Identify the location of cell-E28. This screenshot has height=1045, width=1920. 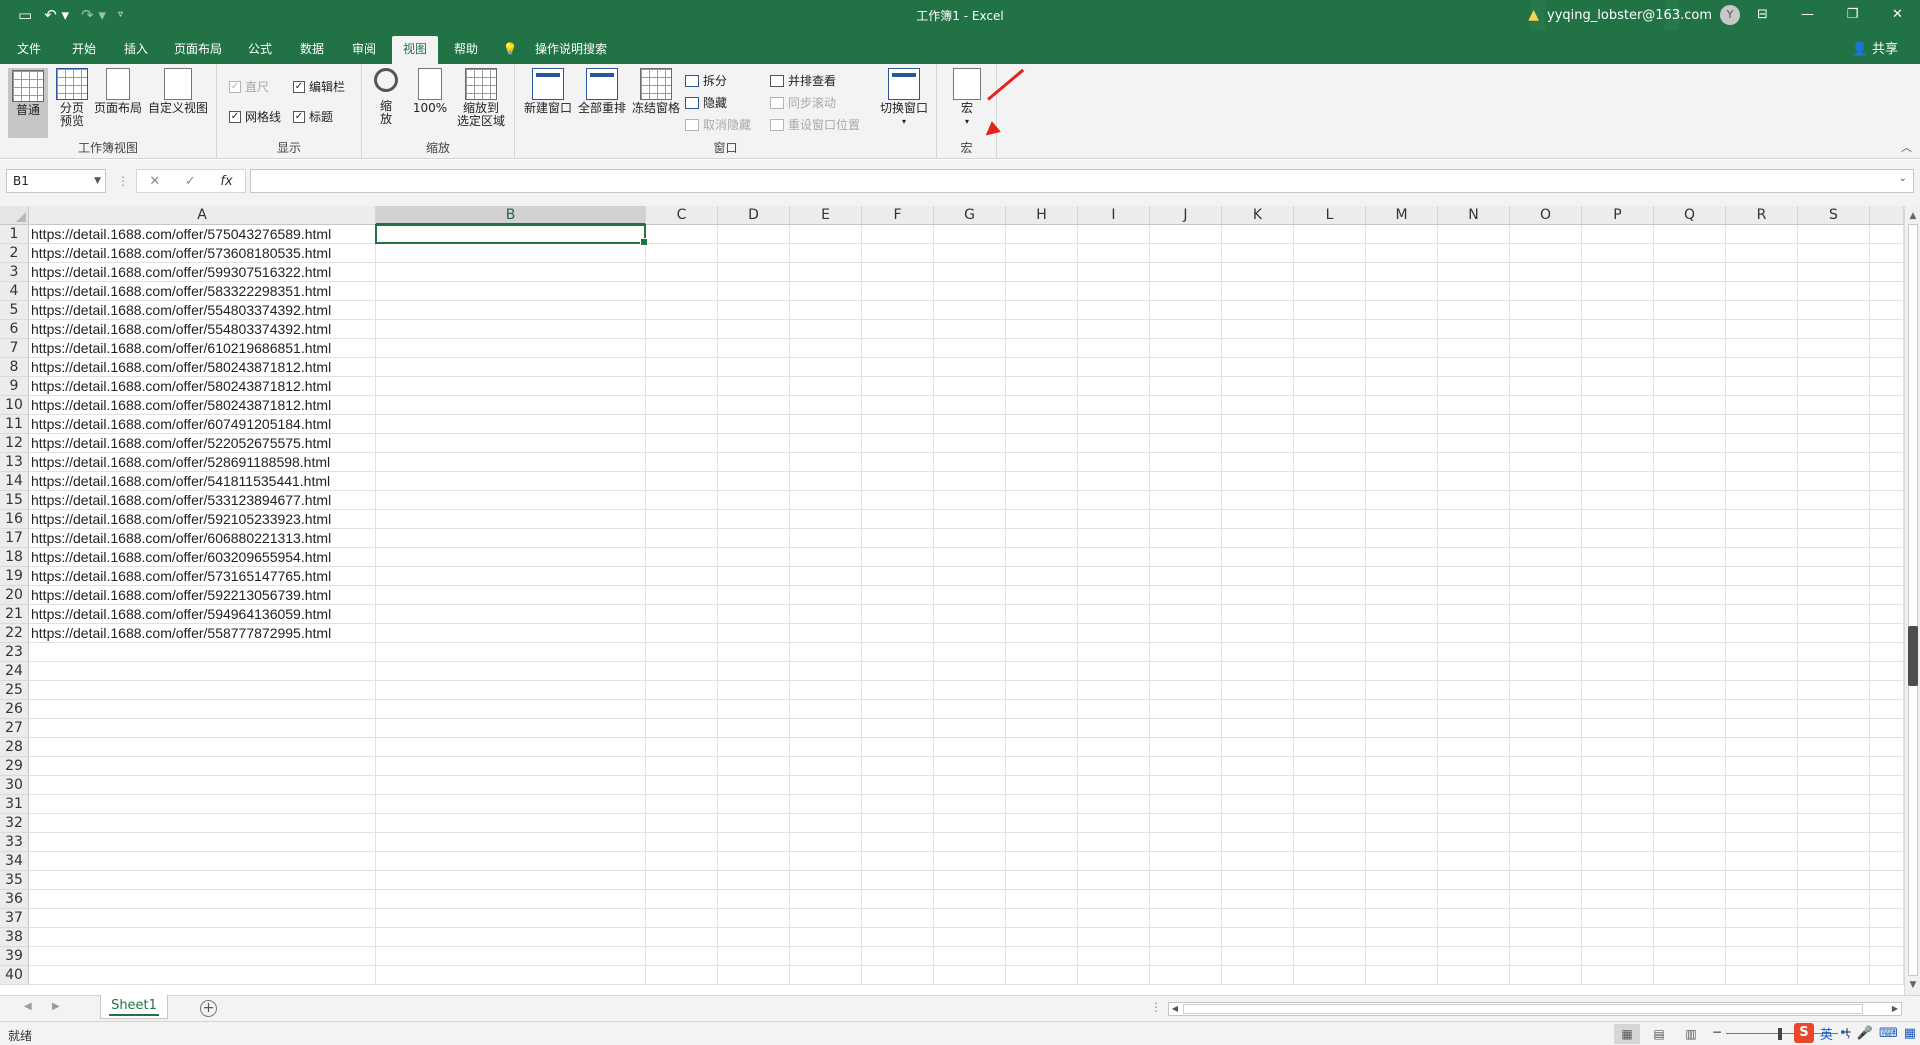
(826, 747).